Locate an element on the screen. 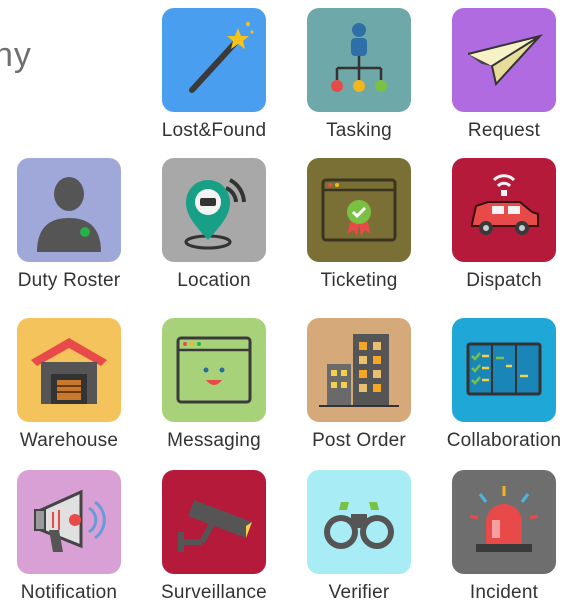  page-title: ny is located at coordinates (16, 55).